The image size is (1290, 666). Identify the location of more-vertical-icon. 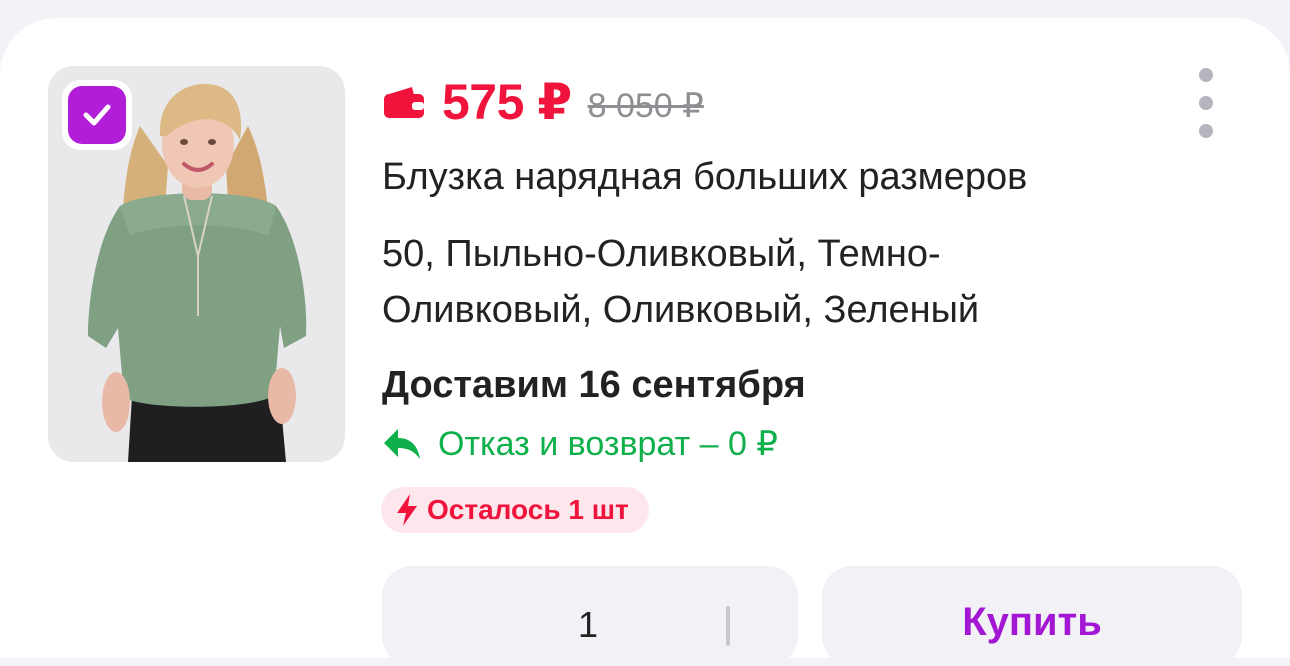
(1206, 103).